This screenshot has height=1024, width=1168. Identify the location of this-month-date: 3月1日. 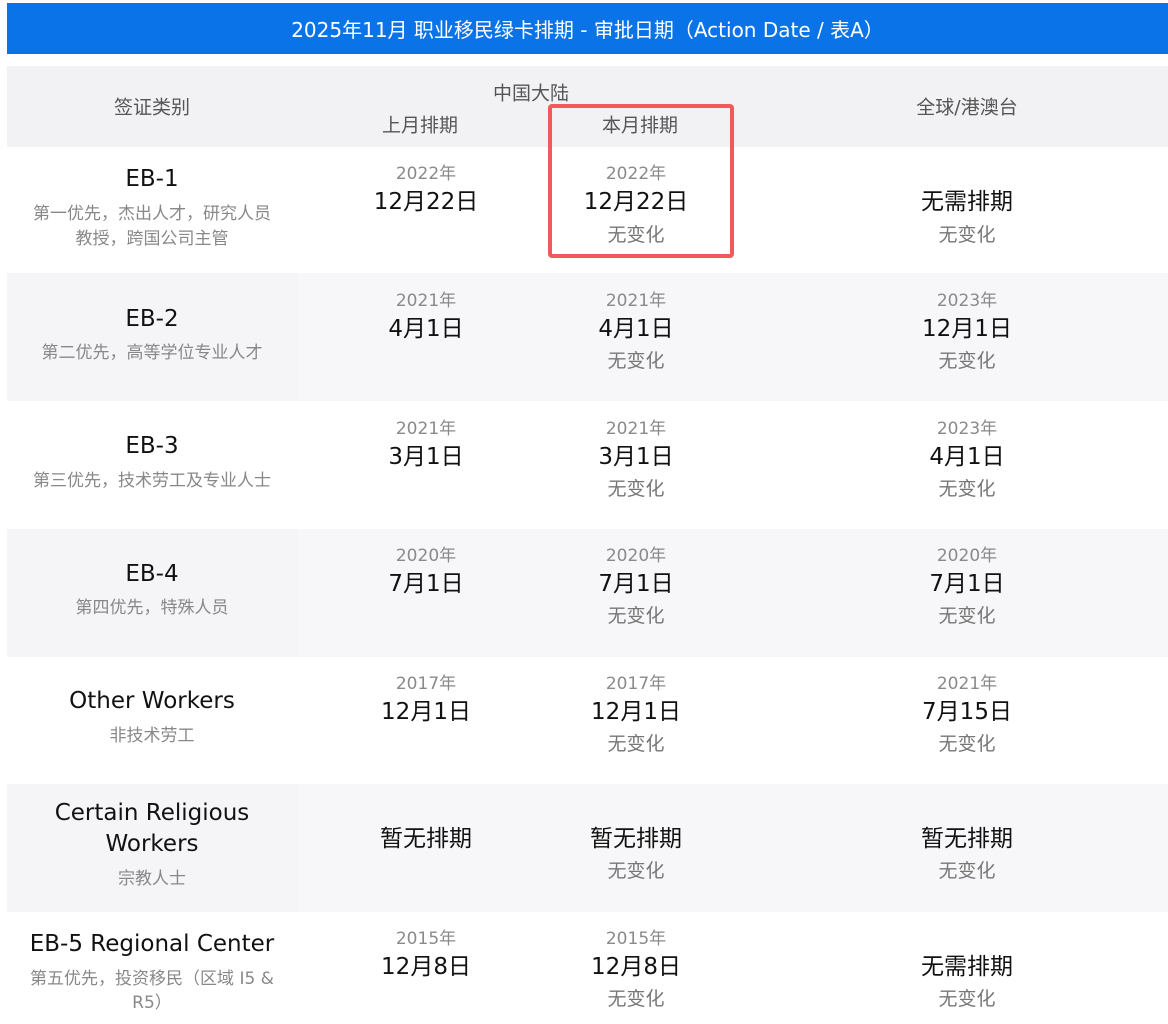
(636, 457).